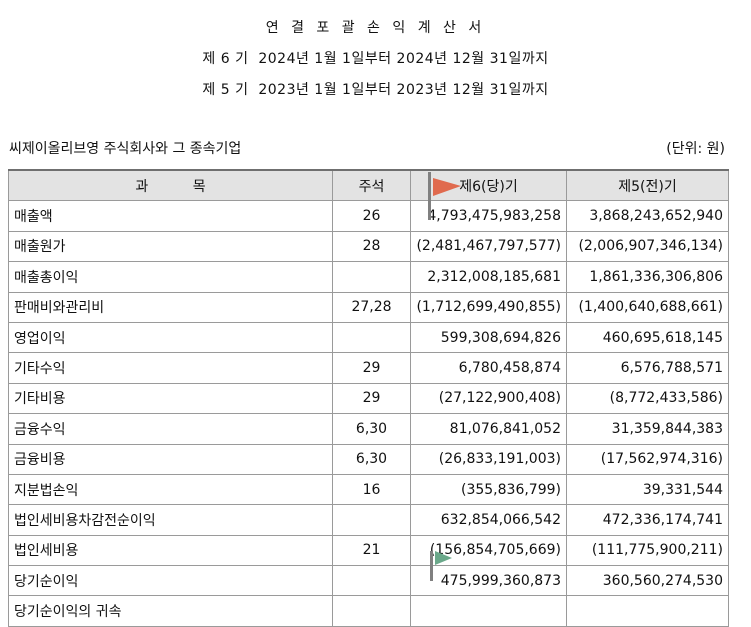  What do you see at coordinates (371, 489) in the screenshot?
I see `row-note: 16` at bounding box center [371, 489].